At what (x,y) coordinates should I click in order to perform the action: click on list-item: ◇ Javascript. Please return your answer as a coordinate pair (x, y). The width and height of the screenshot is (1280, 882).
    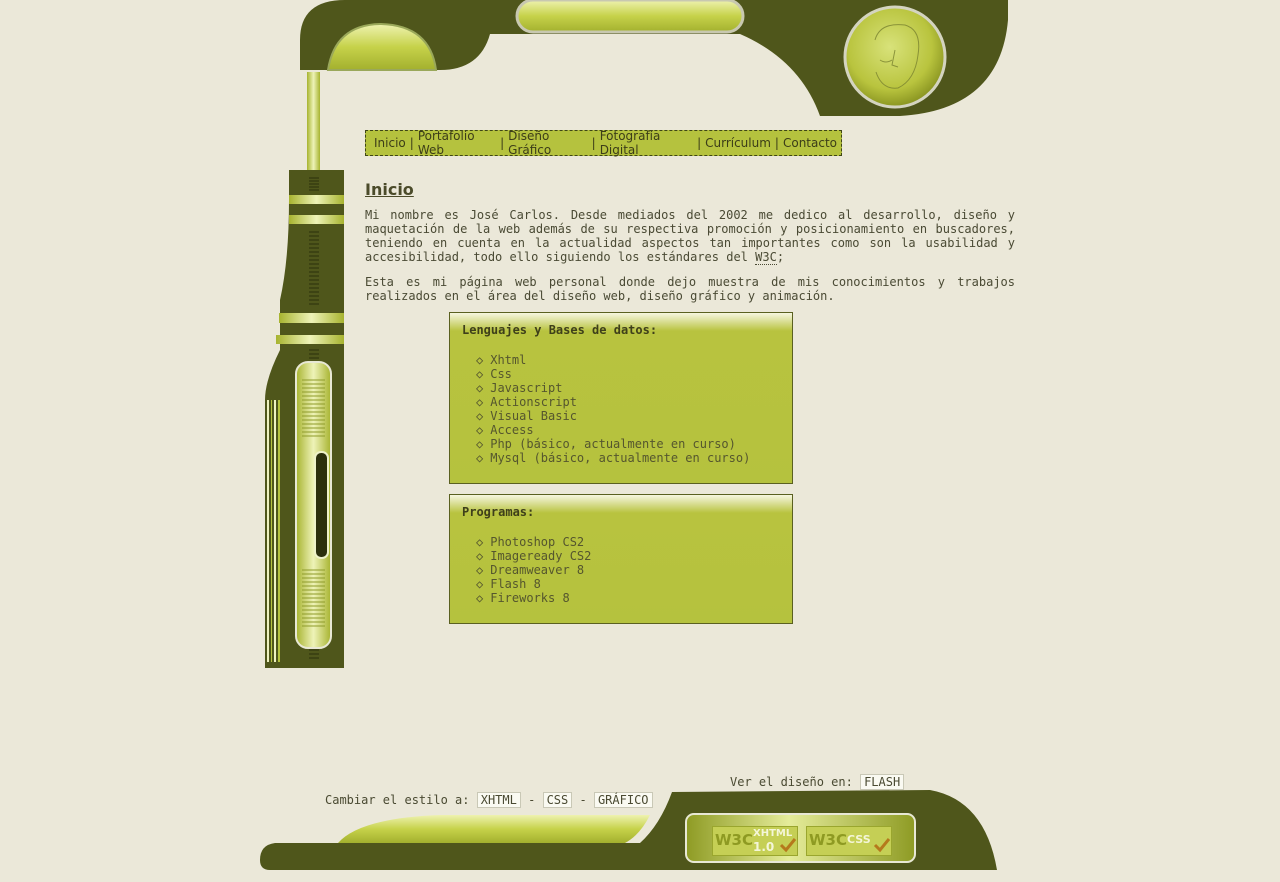
    Looking at the image, I should click on (628, 388).